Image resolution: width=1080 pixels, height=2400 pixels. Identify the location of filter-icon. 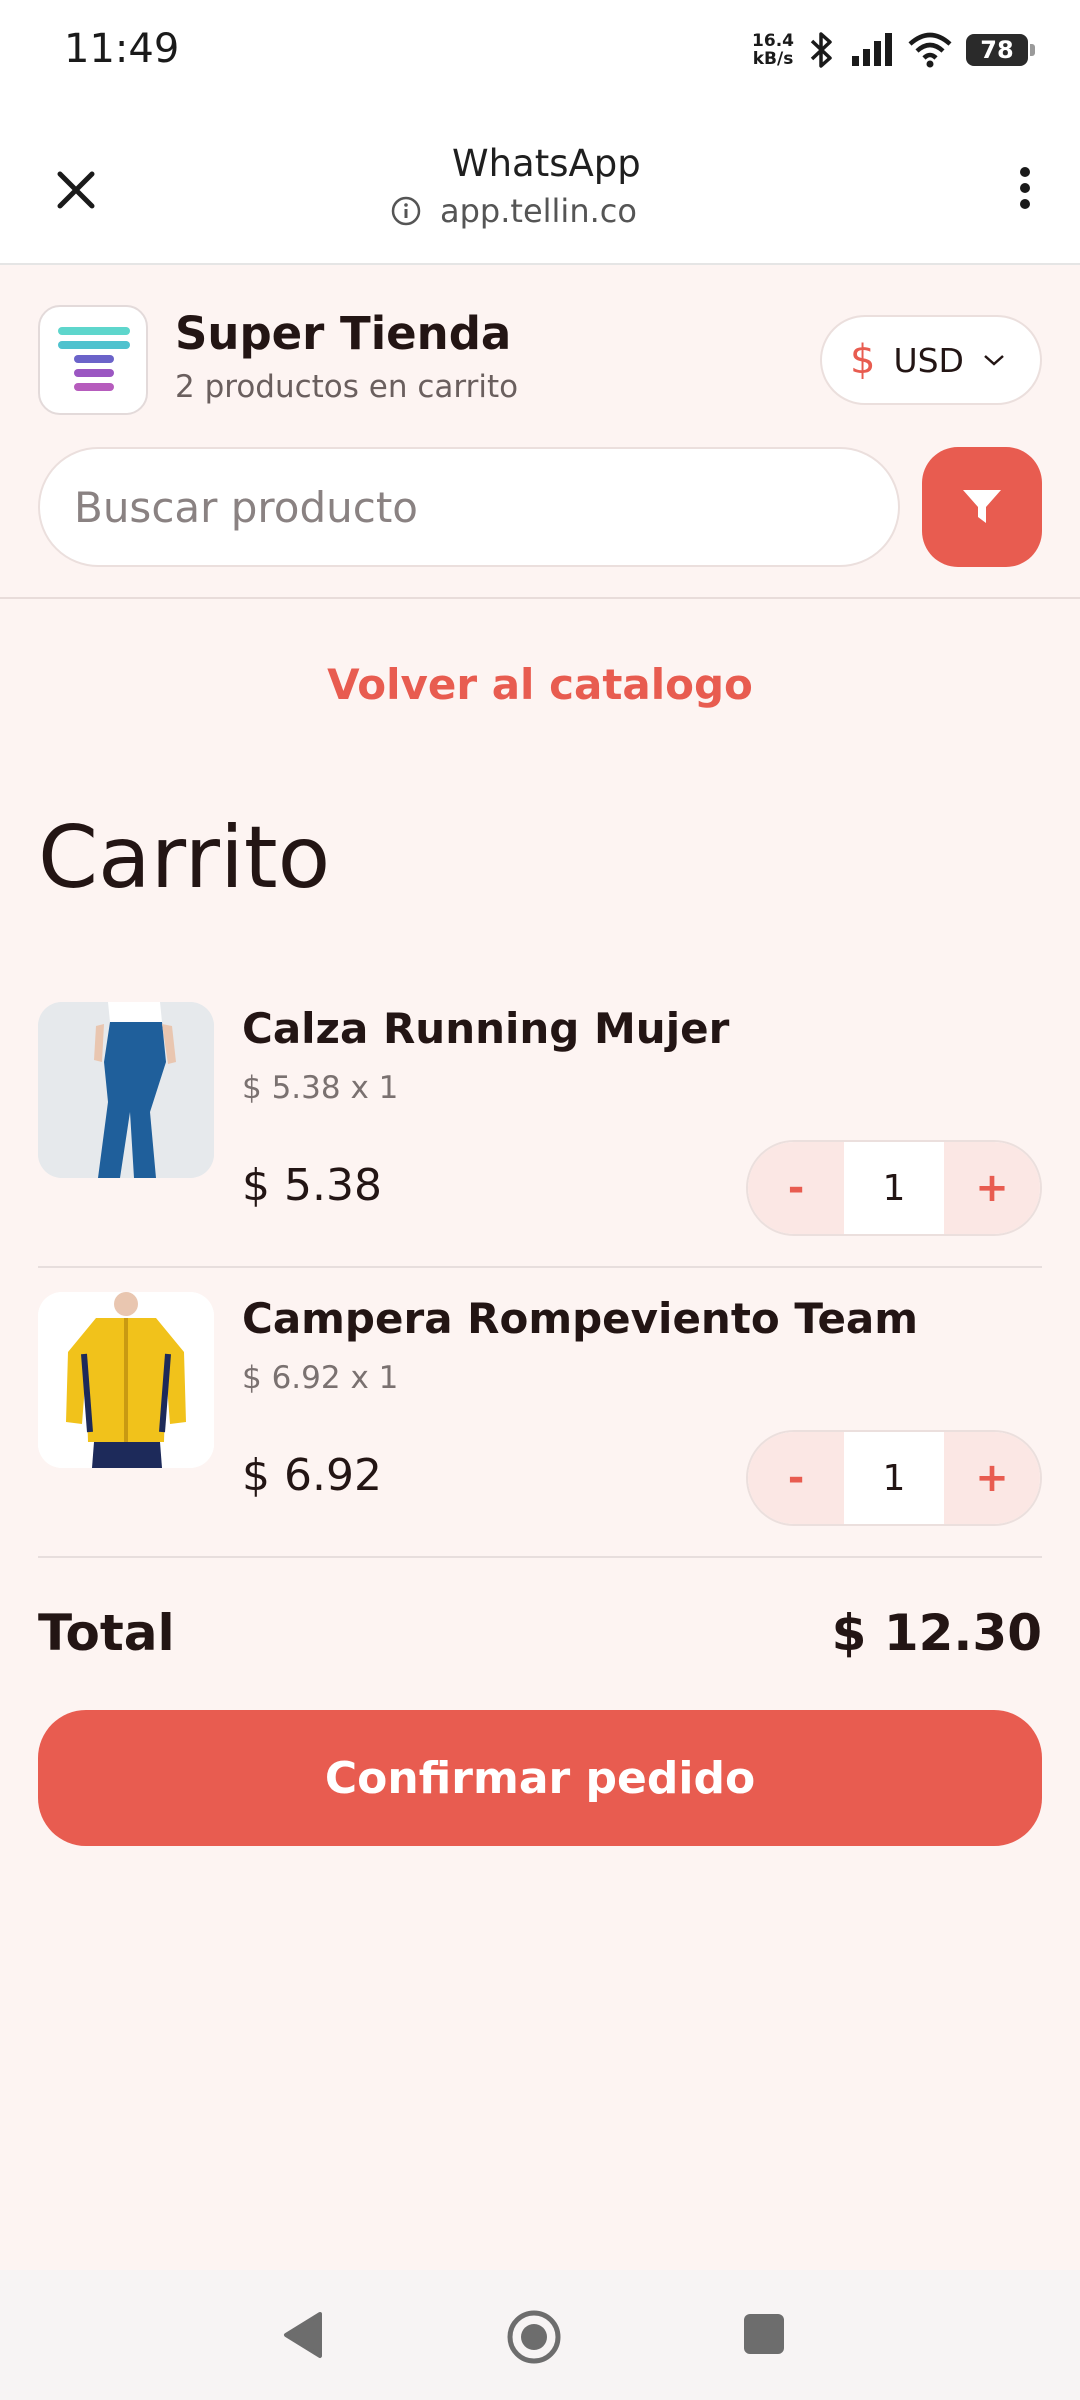
(982, 506).